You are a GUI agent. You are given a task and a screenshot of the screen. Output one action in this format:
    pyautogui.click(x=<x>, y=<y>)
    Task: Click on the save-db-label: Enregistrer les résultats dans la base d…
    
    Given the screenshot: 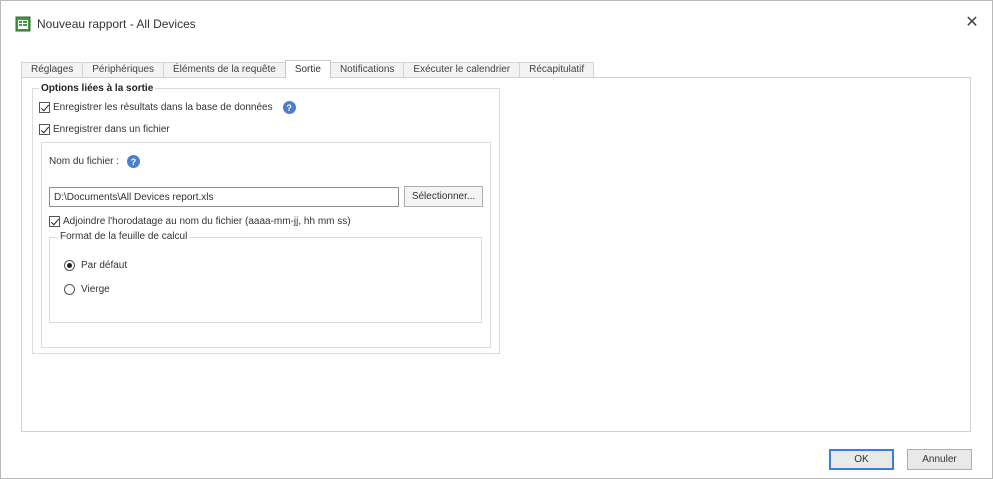 What is the action you would take?
    pyautogui.click(x=163, y=107)
    